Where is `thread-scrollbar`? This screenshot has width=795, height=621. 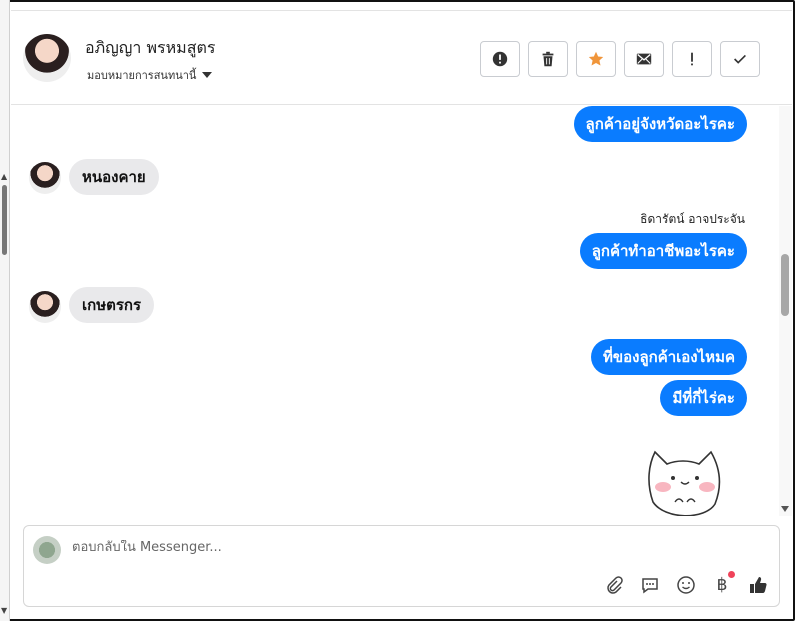
thread-scrollbar is located at coordinates (785, 311).